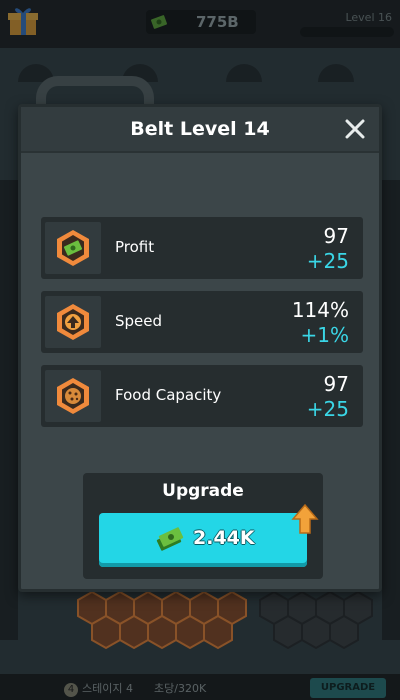  I want to click on modal-header: Belt Level 14, so click(200, 130).